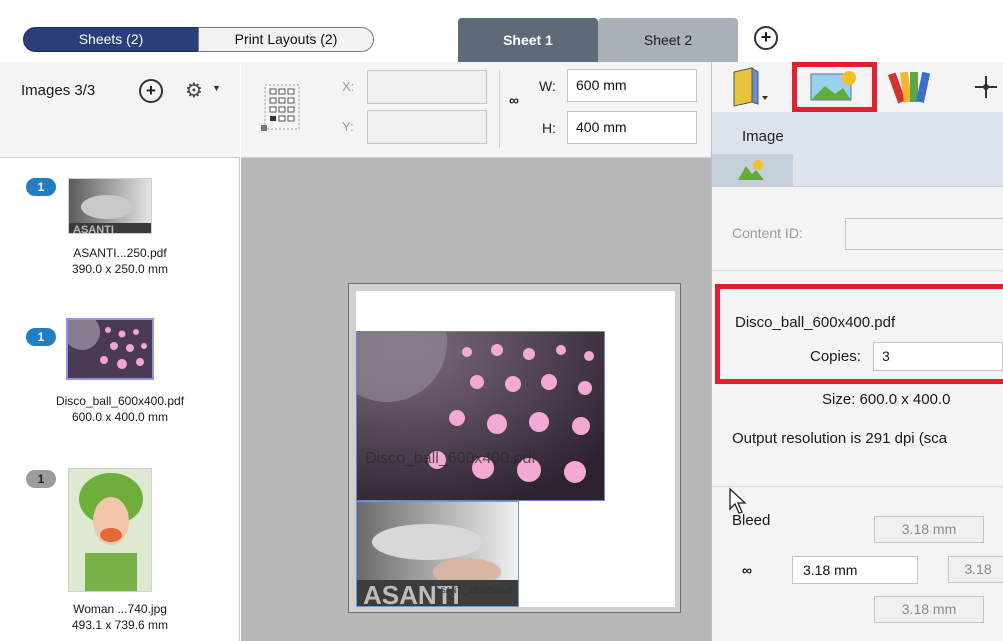  What do you see at coordinates (766, 38) in the screenshot?
I see `add-sheet-button: +` at bounding box center [766, 38].